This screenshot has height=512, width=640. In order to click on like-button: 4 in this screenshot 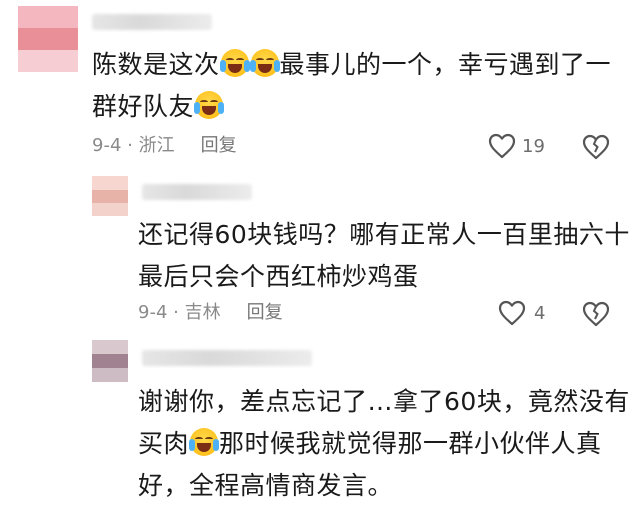, I will do `click(521, 313)`.